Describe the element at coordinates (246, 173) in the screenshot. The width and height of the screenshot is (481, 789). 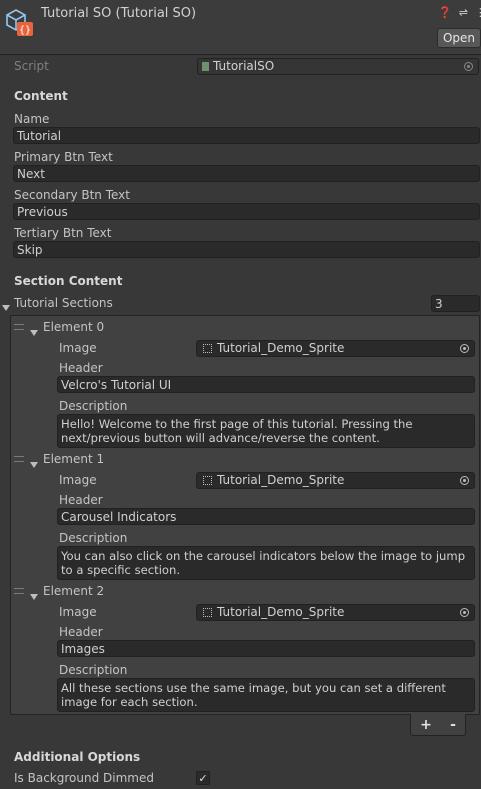
I see `primary-btn-field: Next` at that location.